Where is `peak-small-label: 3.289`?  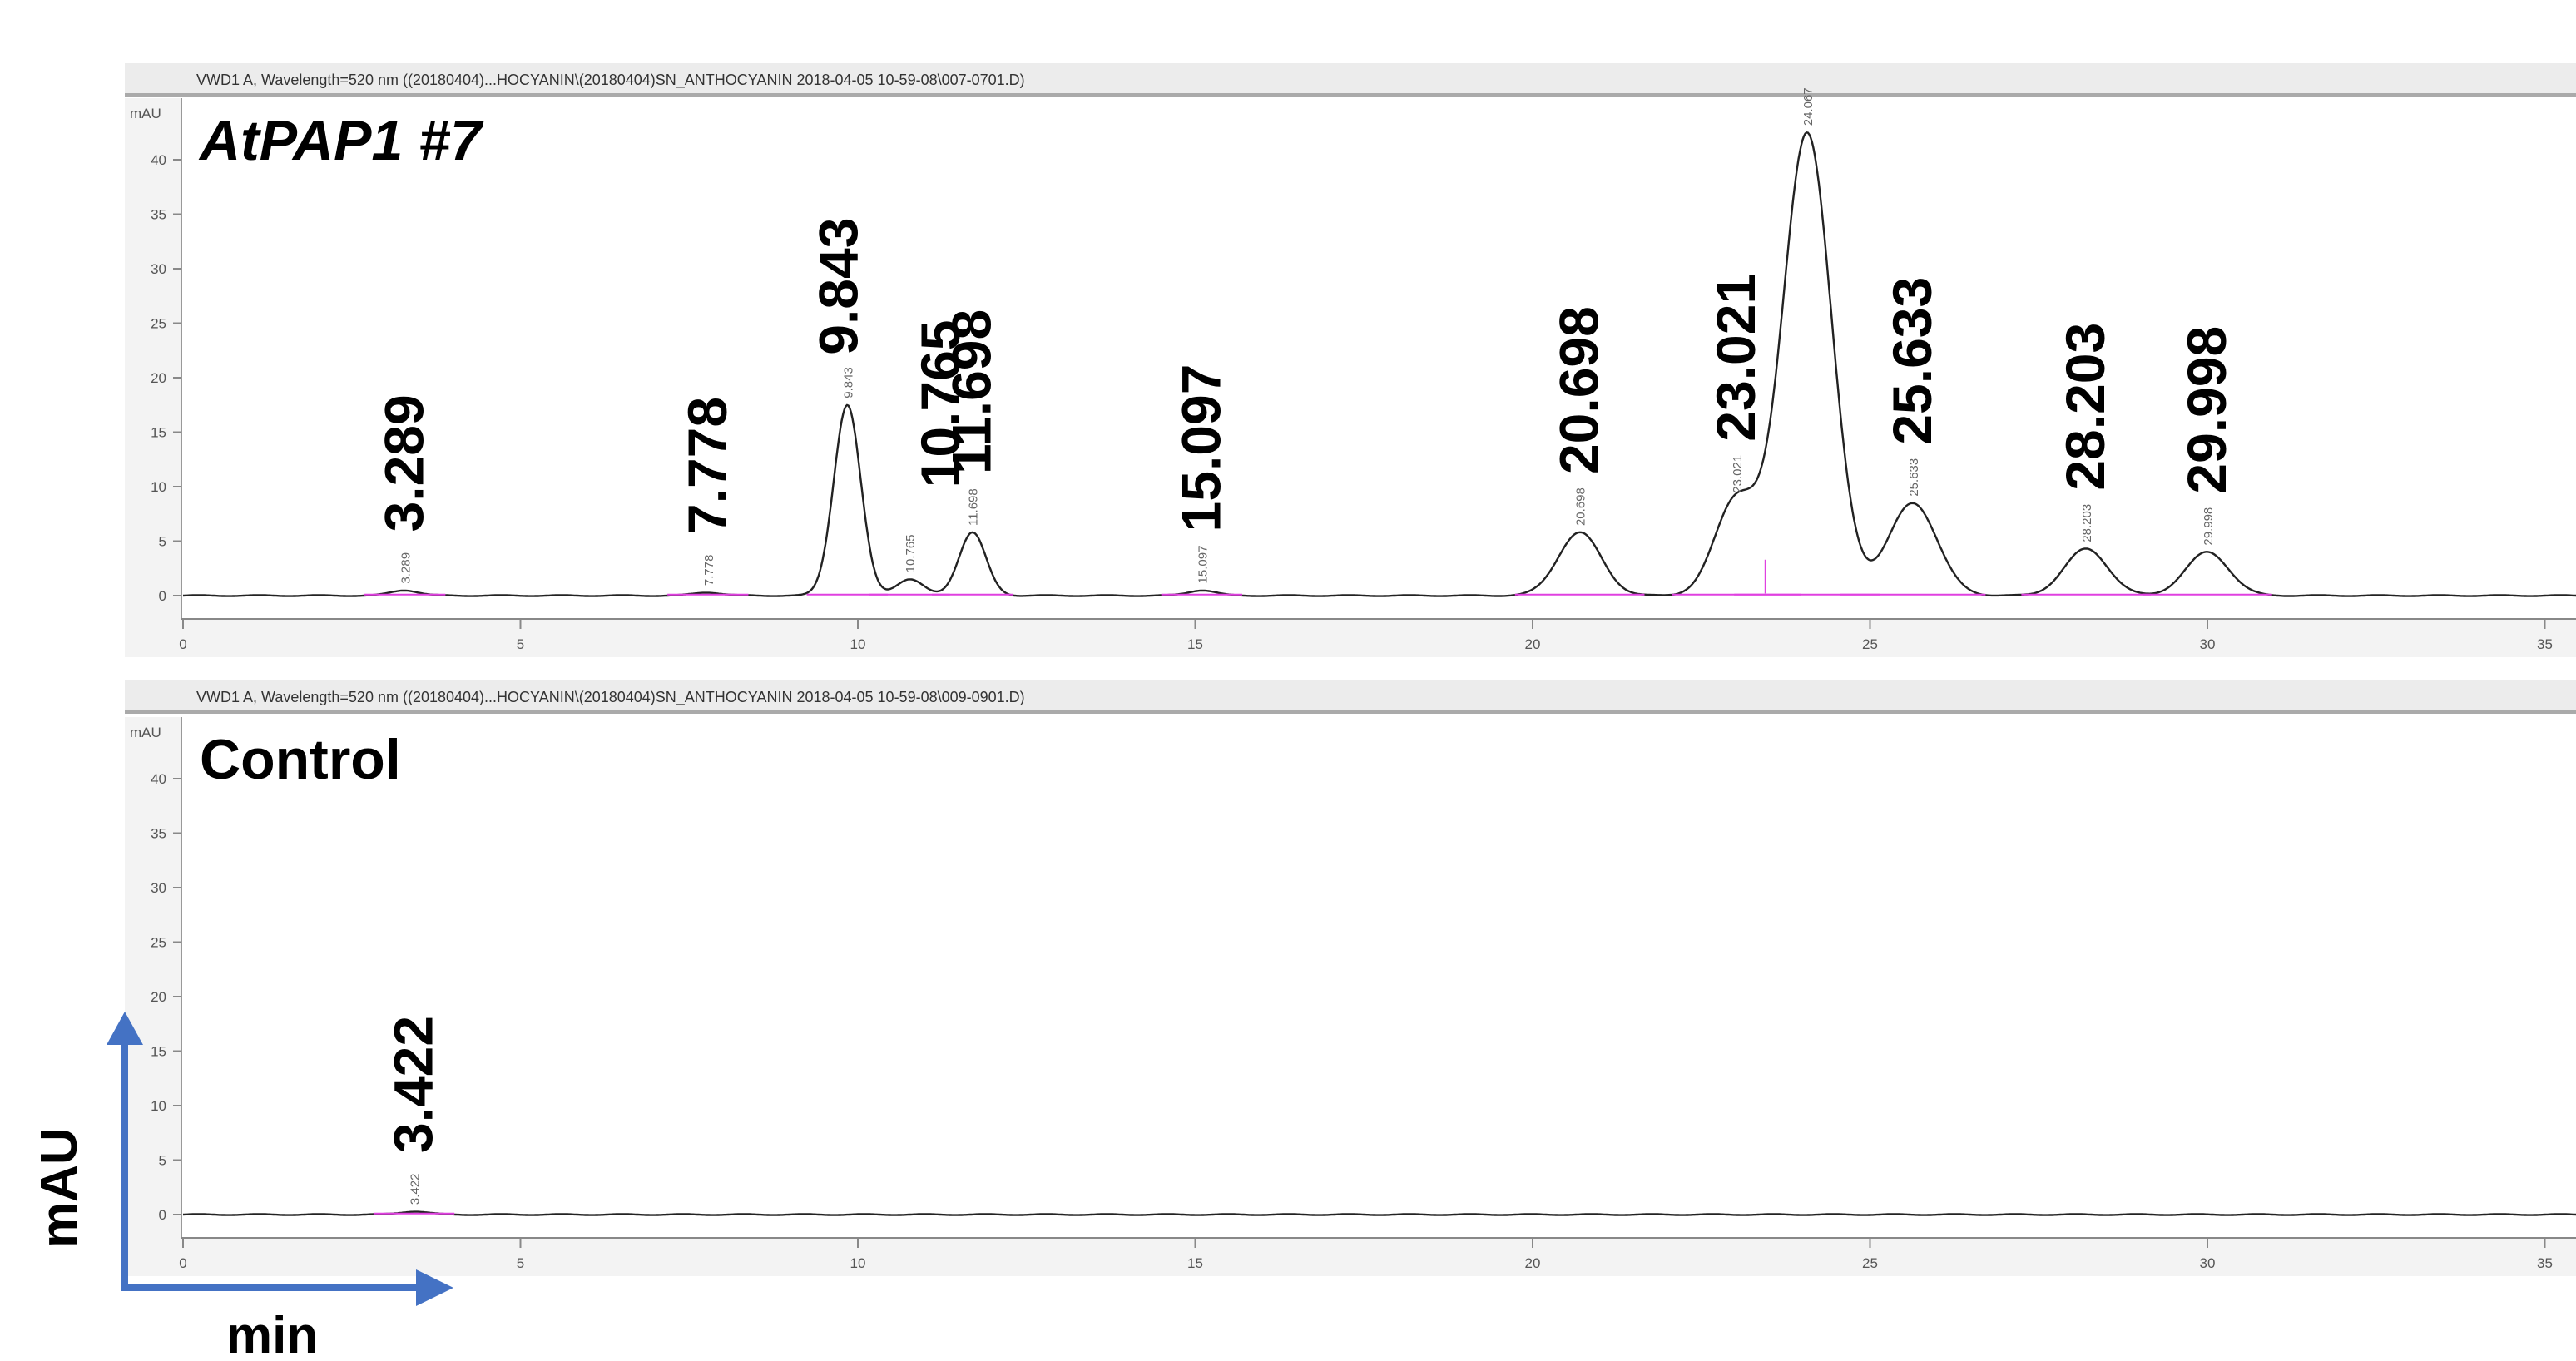 peak-small-label: 3.289 is located at coordinates (406, 568).